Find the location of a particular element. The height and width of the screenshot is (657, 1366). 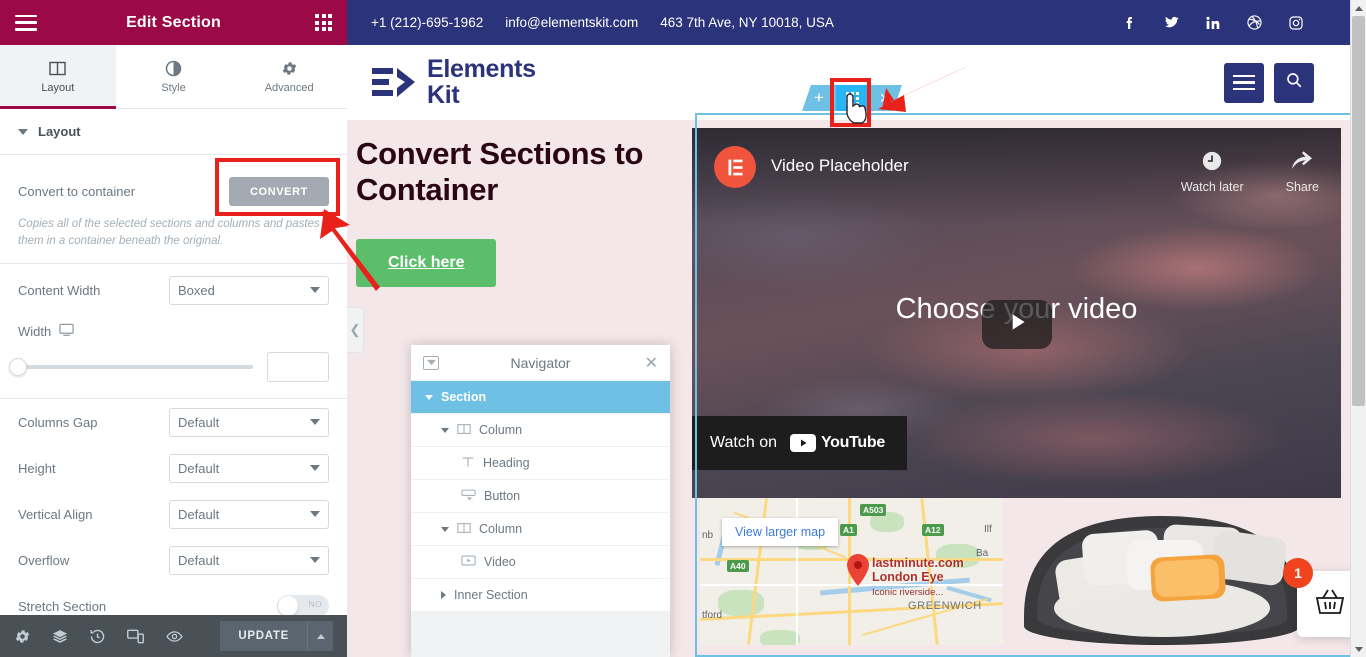

width-slider-row is located at coordinates (173, 372).